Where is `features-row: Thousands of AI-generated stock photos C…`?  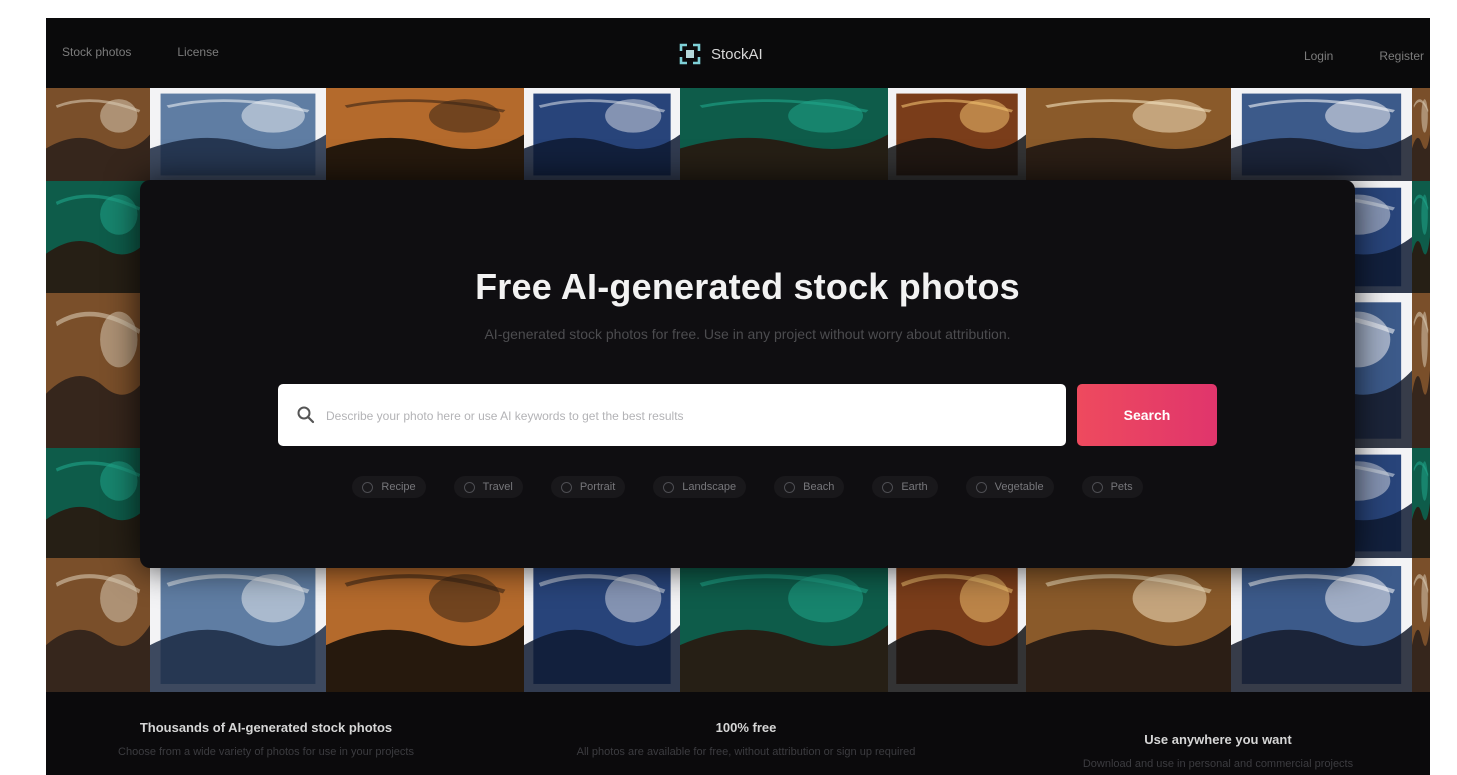
features-row: Thousands of AI-generated stock photos C… is located at coordinates (738, 733).